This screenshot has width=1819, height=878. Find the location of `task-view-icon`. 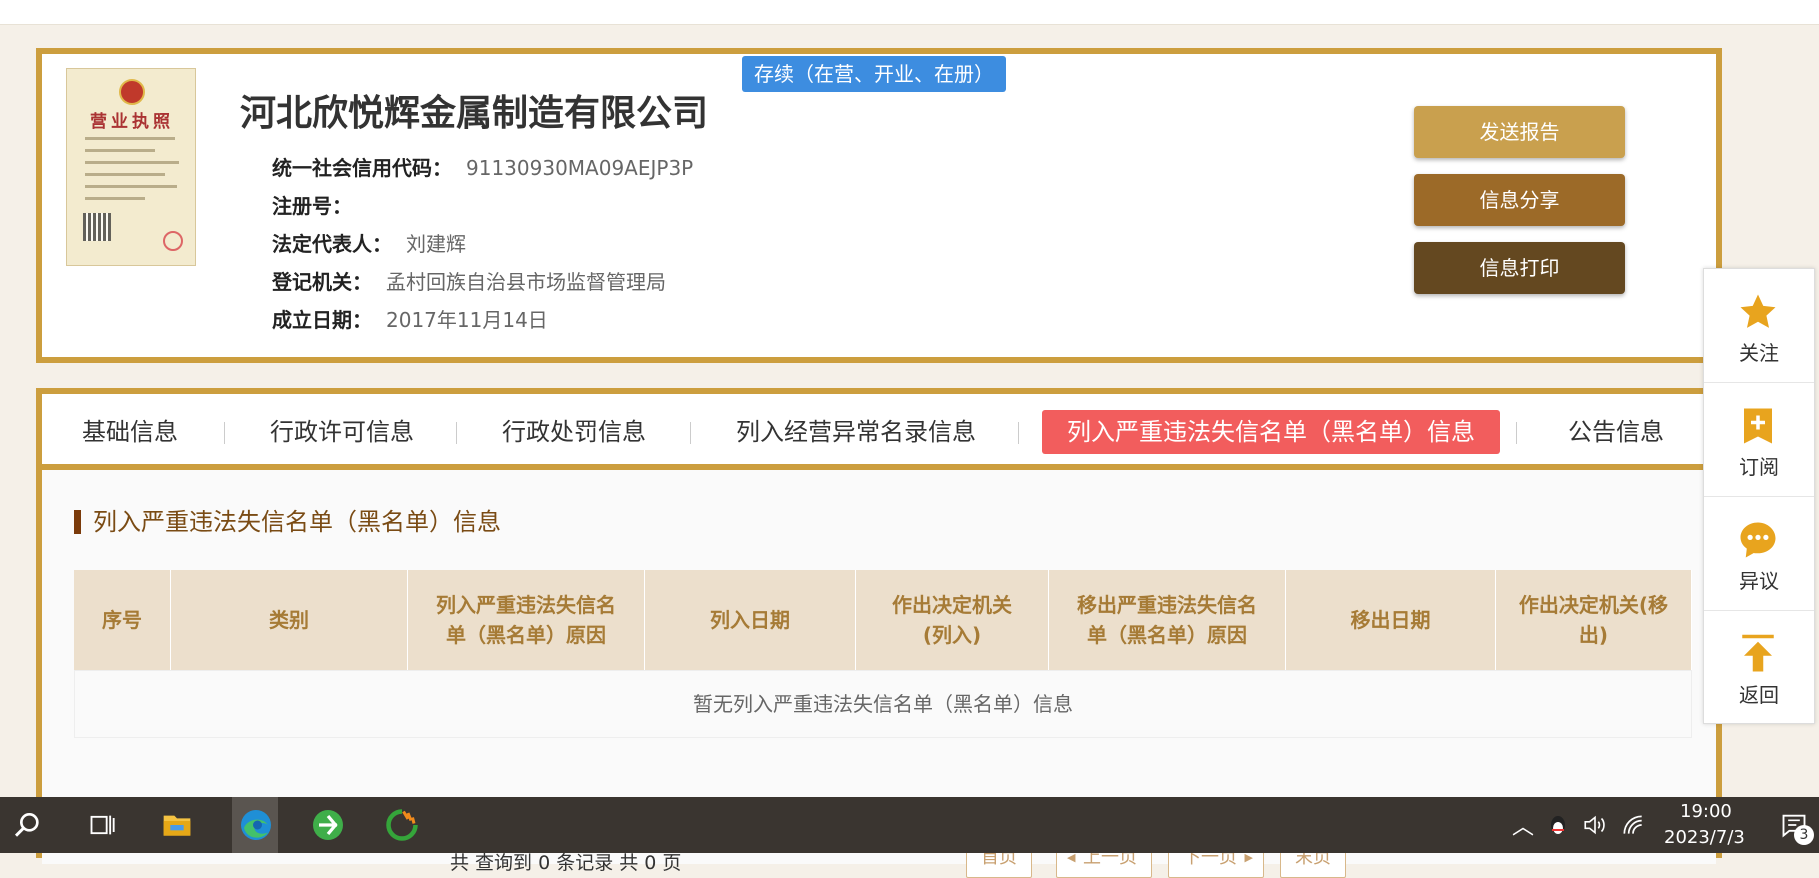

task-view-icon is located at coordinates (102, 825).